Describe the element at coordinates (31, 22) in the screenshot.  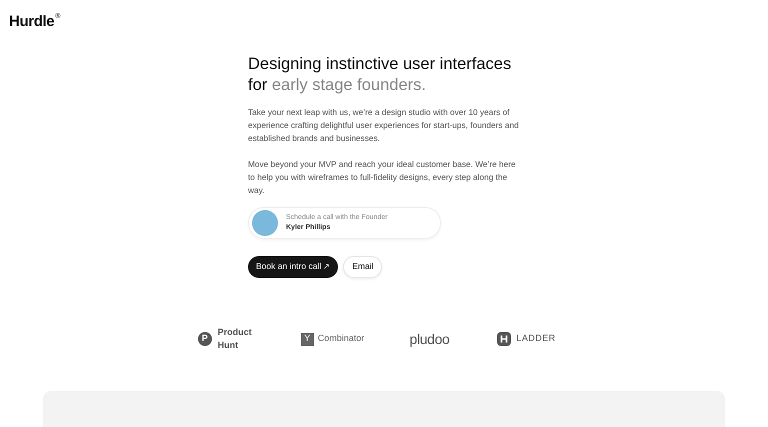
I see `brand-logo: Hurdle` at that location.